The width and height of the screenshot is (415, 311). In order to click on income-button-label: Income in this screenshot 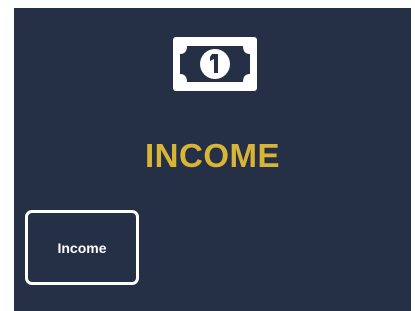, I will do `click(82, 247)`.